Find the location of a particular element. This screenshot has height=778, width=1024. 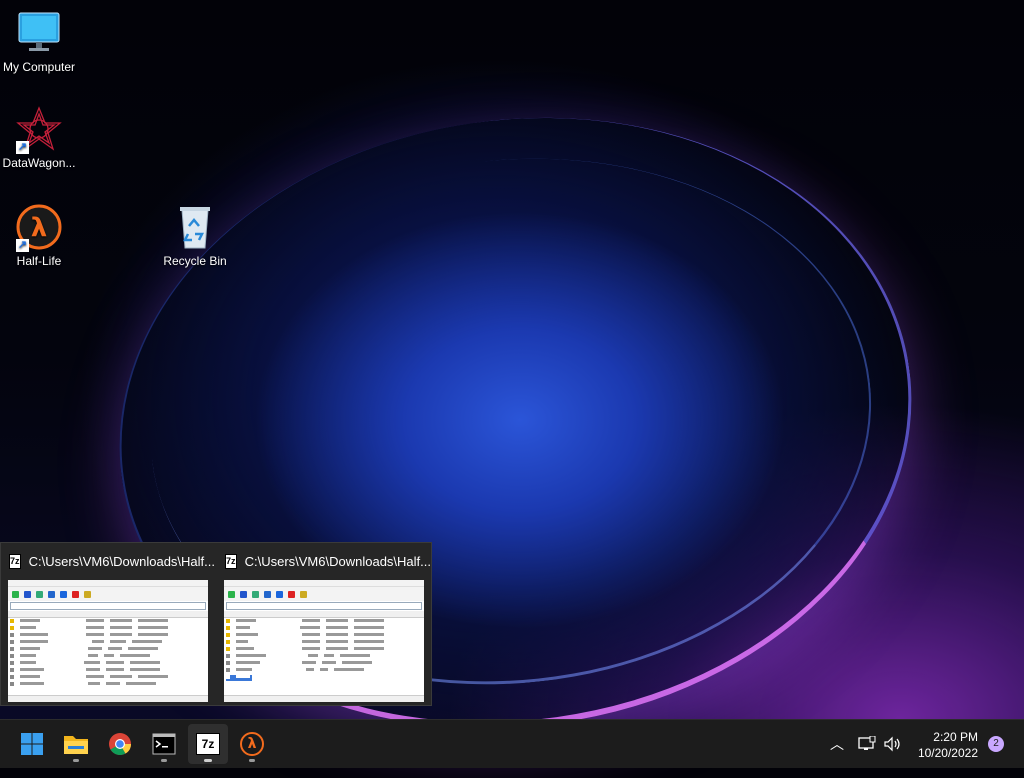

clock-time: 2:20 PM is located at coordinates (955, 737).